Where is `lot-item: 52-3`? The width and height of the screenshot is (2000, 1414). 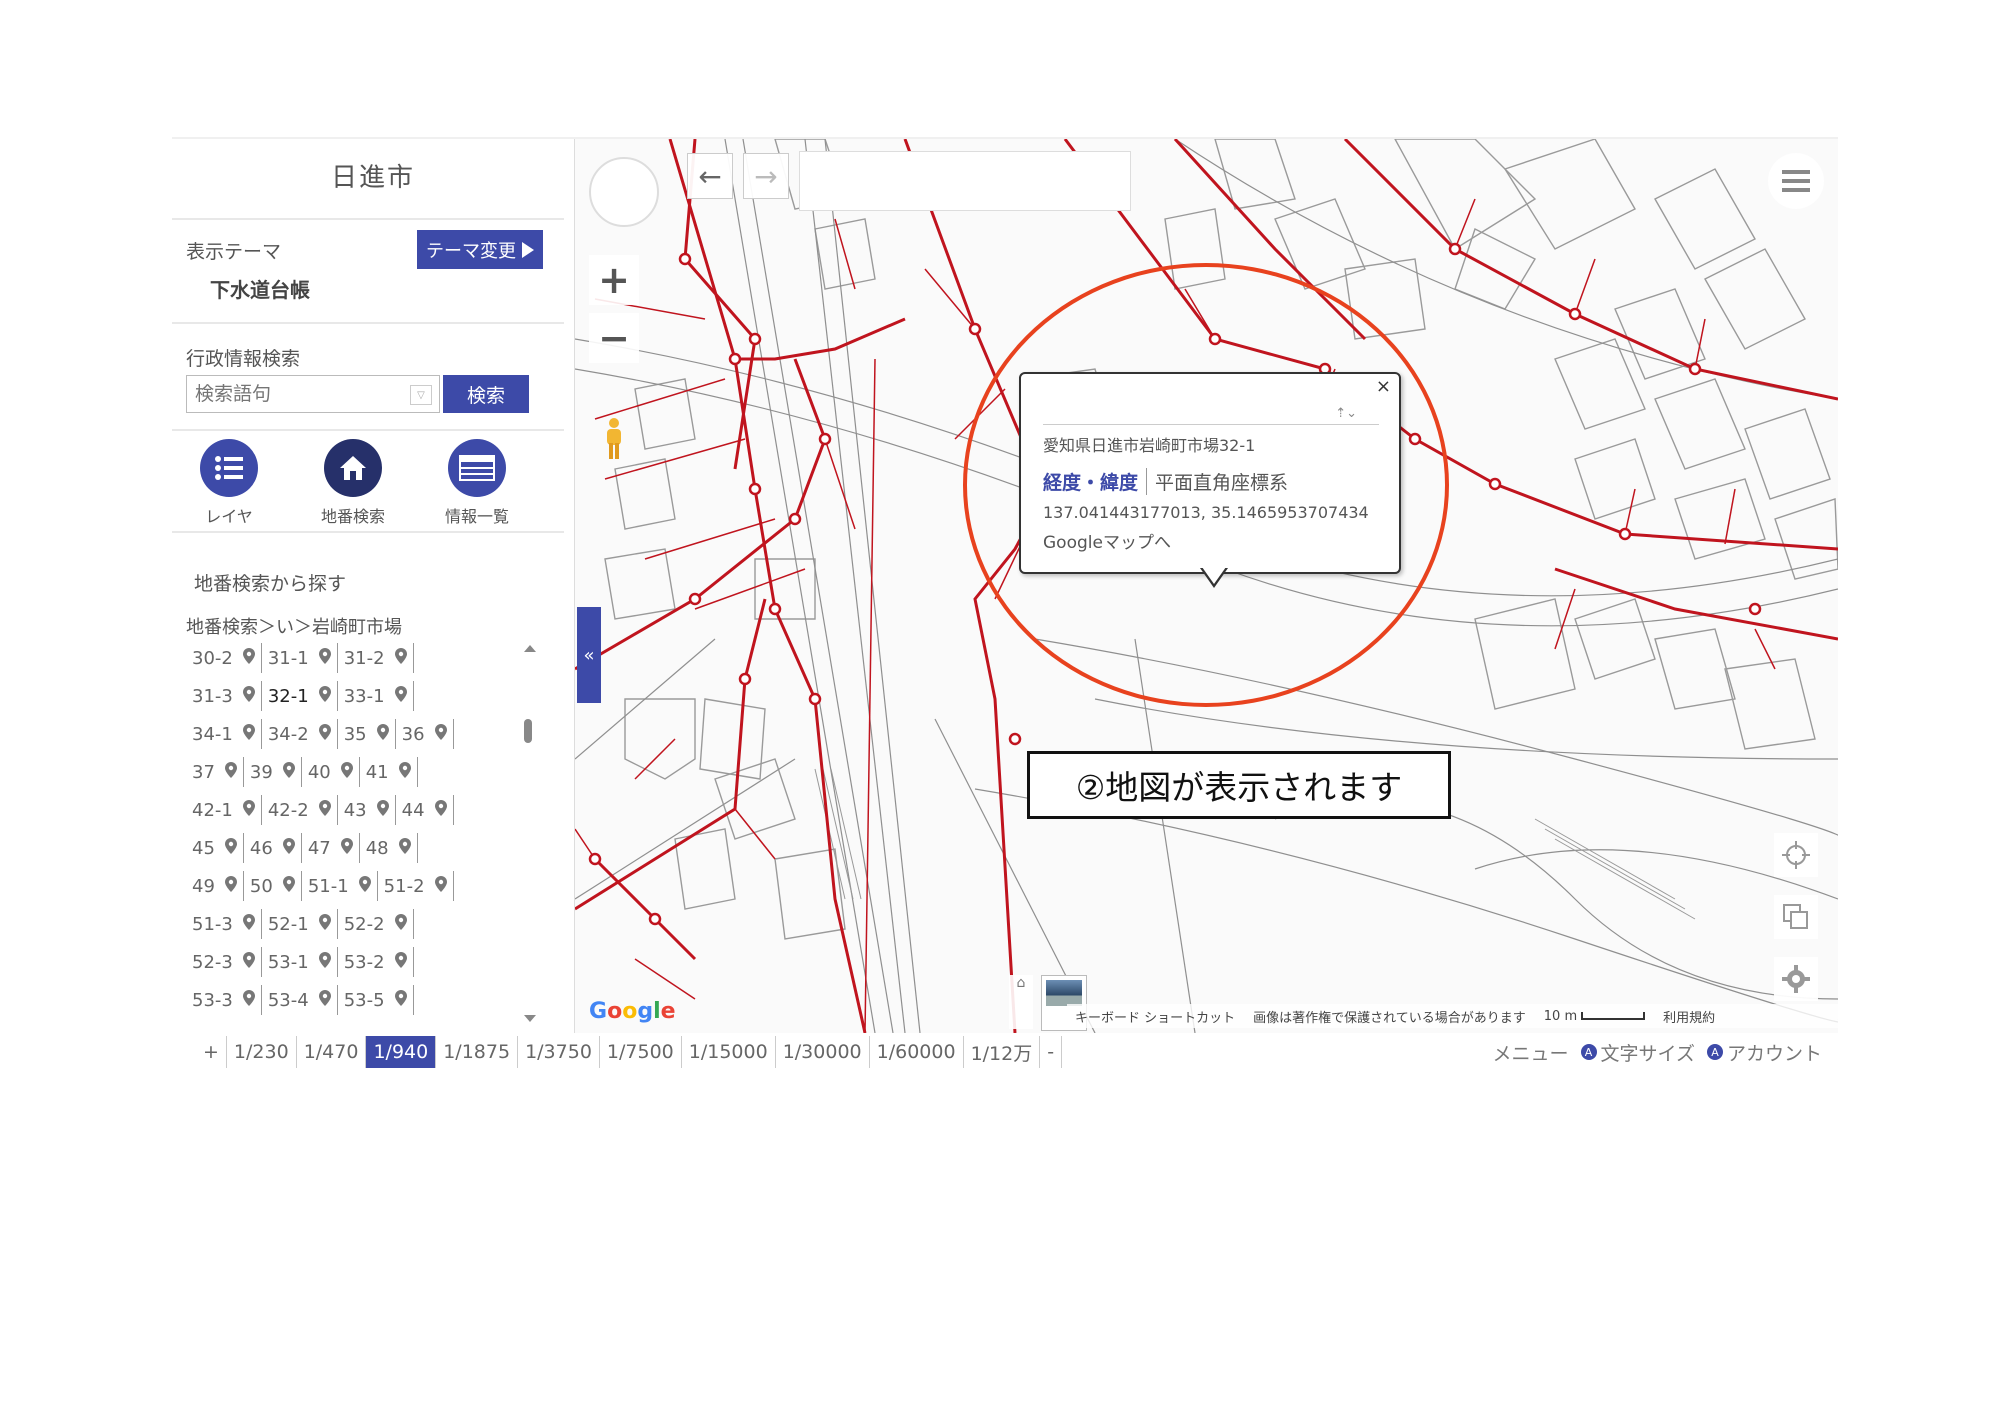 lot-item: 52-3 is located at coordinates (224, 962).